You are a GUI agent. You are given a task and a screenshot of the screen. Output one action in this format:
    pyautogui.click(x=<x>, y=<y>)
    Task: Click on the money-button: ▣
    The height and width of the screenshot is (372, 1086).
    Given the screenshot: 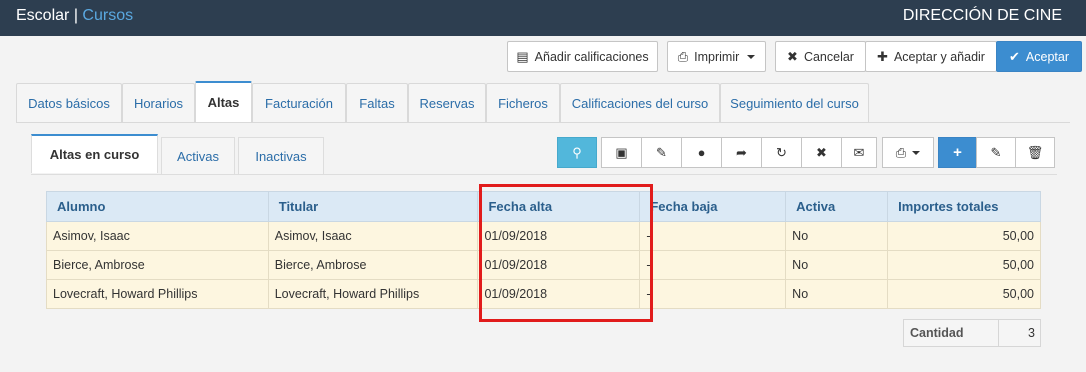 What is the action you would take?
    pyautogui.click(x=621, y=152)
    